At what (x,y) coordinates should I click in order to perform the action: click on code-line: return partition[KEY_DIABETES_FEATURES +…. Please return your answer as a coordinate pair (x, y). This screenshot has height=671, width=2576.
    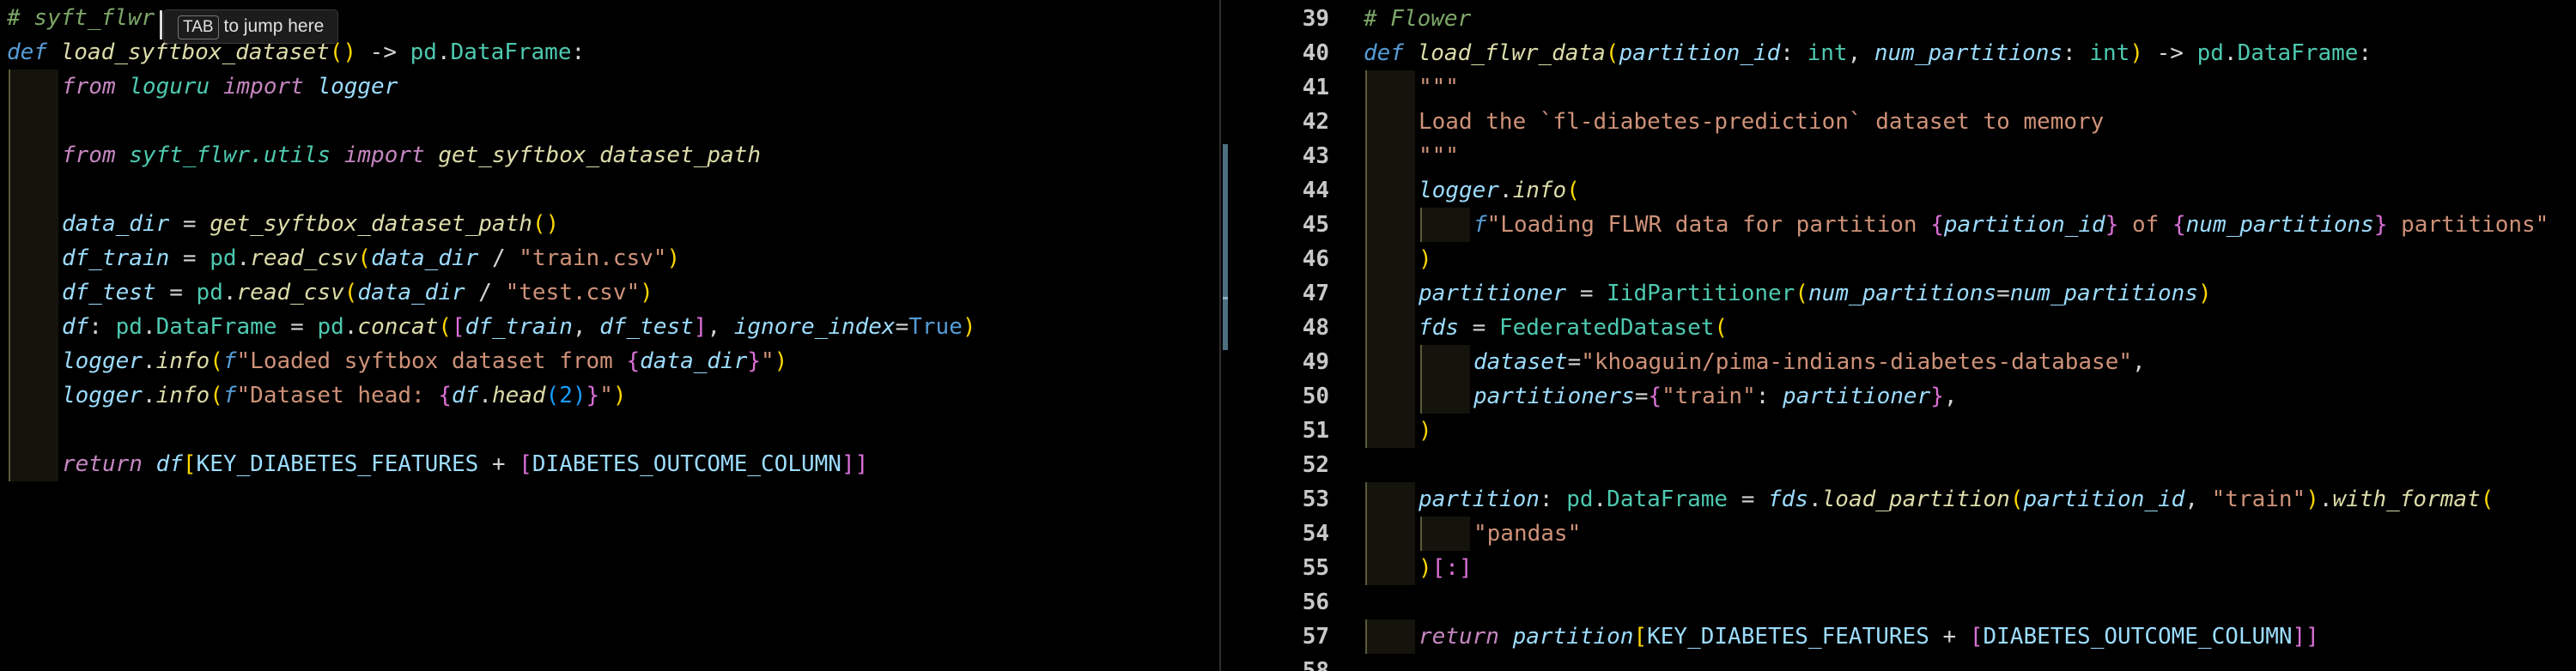
    Looking at the image, I should click on (1869, 637).